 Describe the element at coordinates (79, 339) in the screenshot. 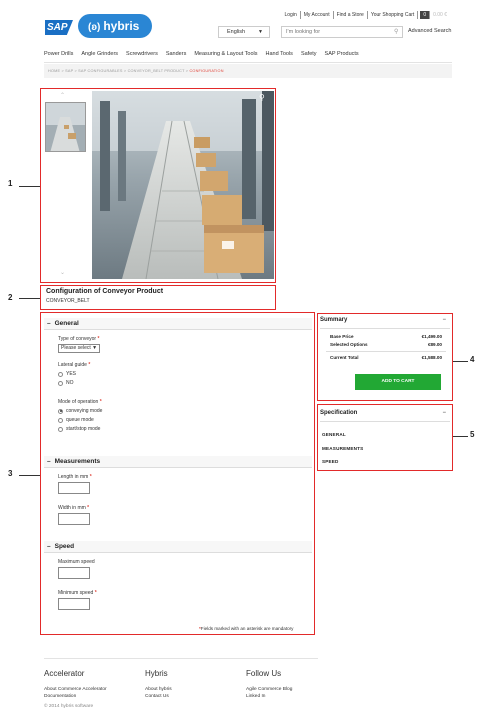

I see `type-of-conveyor-label: Type of conveyor *` at that location.